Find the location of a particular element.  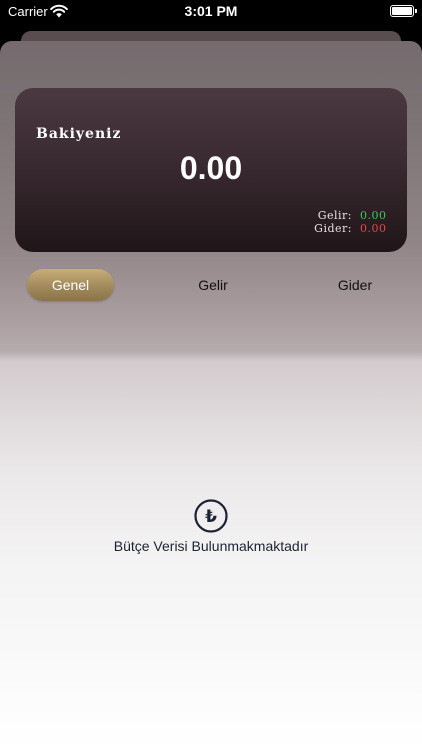

tab-income: Gelir is located at coordinates (213, 285).